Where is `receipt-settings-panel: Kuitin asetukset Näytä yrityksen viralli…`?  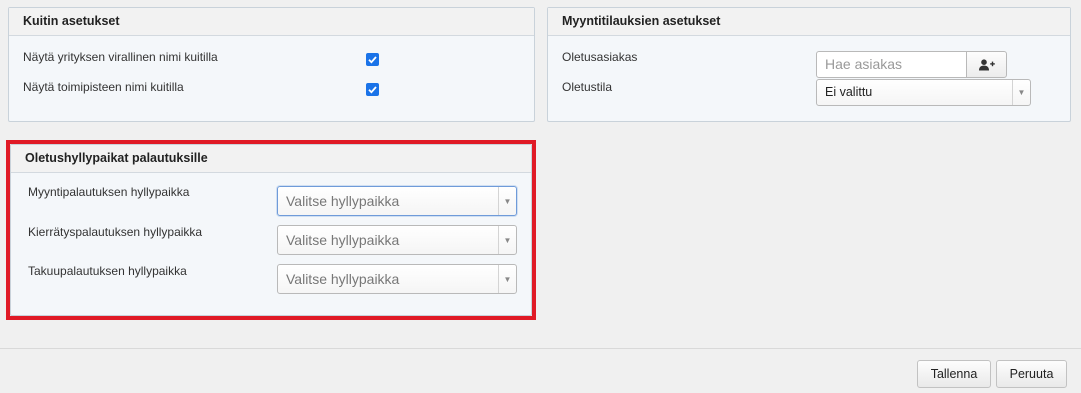
receipt-settings-panel: Kuitin asetukset Näytä yrityksen viralli… is located at coordinates (271, 64).